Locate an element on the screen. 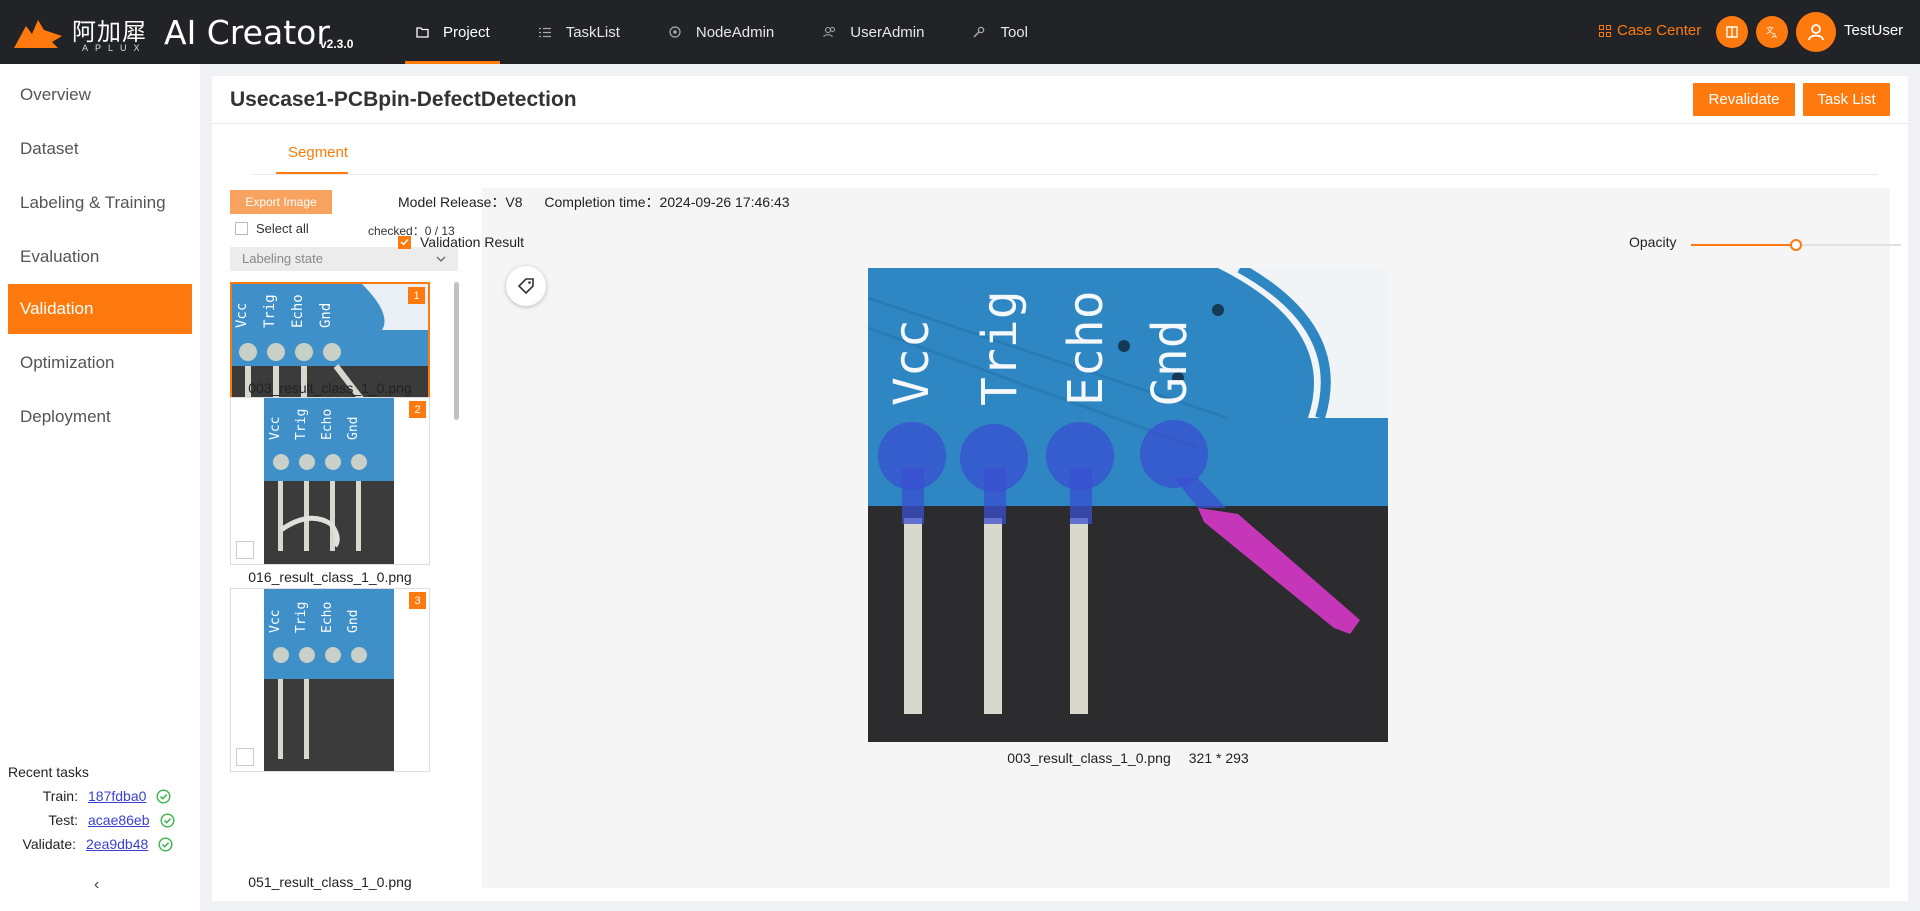 This screenshot has width=1920, height=911. recent-task-validate: Validate: 2ea9db48 is located at coordinates (86, 844).